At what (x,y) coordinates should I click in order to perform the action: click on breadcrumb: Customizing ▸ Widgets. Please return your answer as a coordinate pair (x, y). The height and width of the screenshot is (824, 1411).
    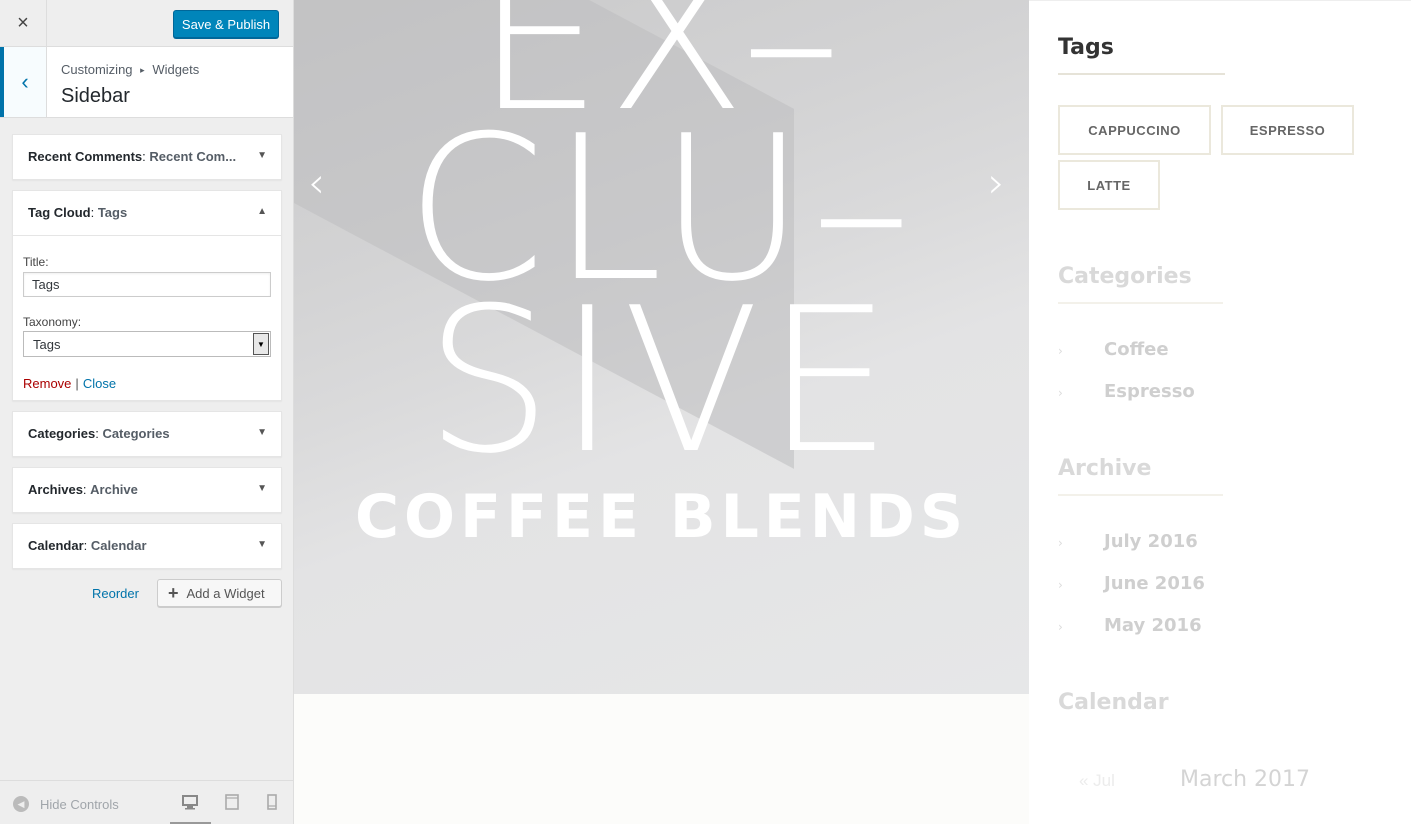
    Looking at the image, I should click on (130, 69).